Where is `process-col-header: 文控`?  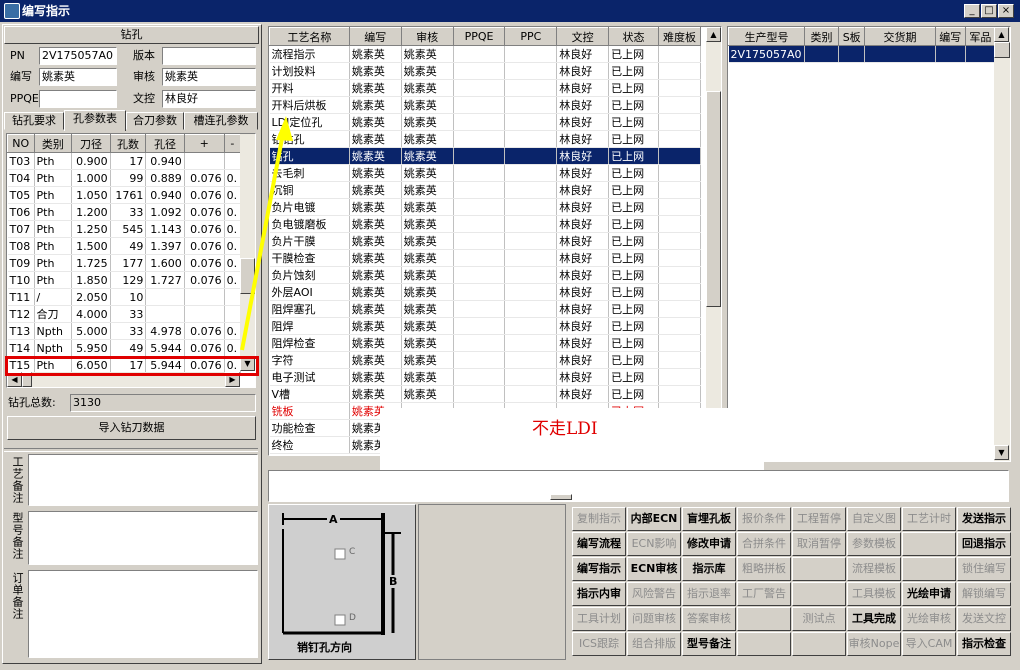 process-col-header: 文控 is located at coordinates (583, 36).